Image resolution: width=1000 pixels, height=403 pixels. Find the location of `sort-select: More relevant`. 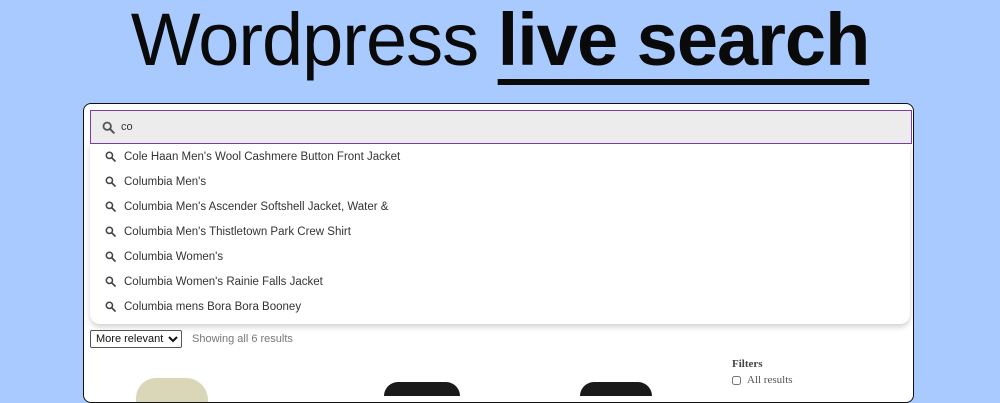

sort-select: More relevant is located at coordinates (136, 339).